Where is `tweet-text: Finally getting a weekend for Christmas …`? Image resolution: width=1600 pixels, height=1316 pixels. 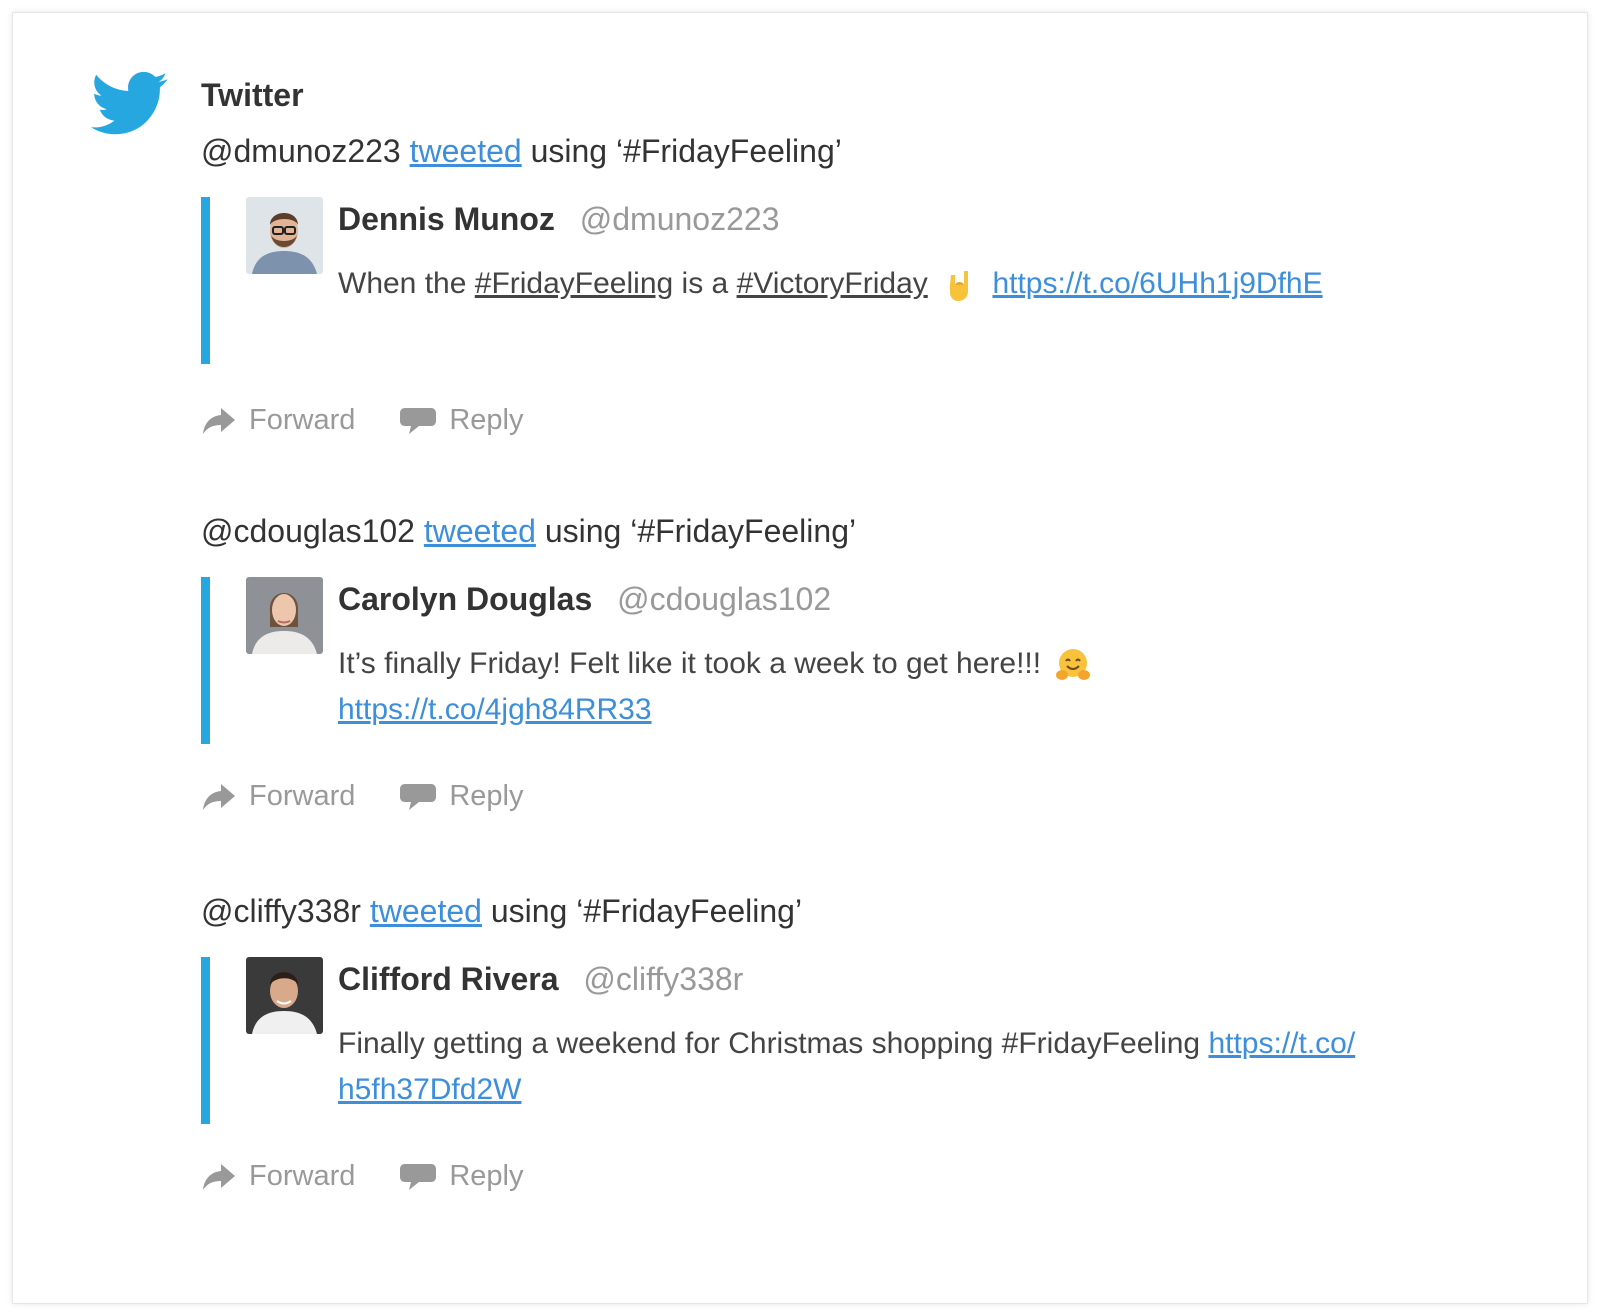 tweet-text: Finally getting a weekend for Christmas … is located at coordinates (898, 1067).